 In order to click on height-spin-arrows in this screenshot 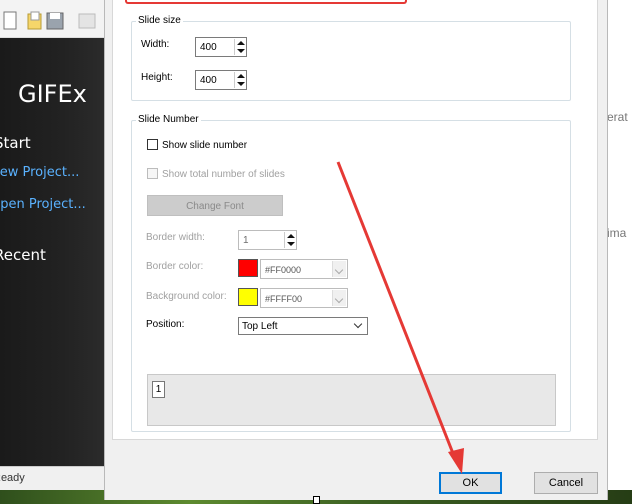, I will do `click(239, 80)`.